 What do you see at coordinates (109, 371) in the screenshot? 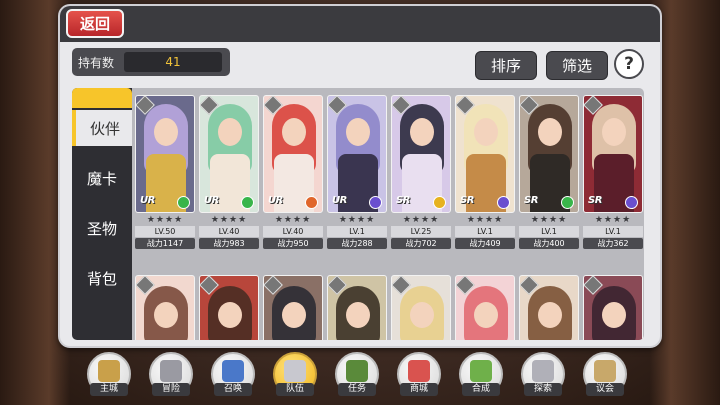
I see `castle-icon` at bounding box center [109, 371].